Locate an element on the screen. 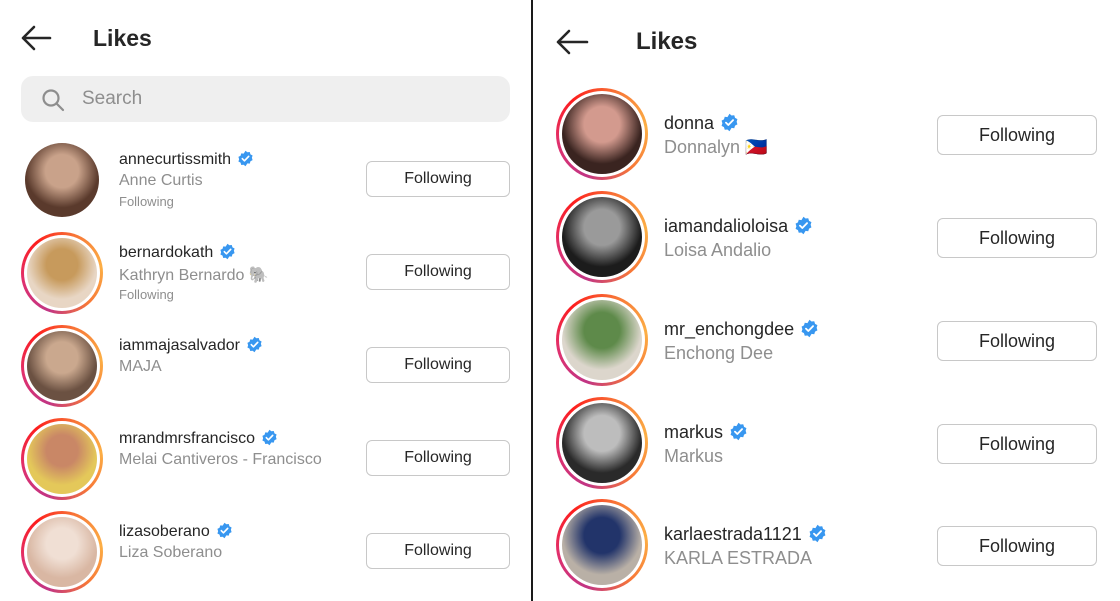 The image size is (1120, 601). username: markus is located at coordinates (706, 432).